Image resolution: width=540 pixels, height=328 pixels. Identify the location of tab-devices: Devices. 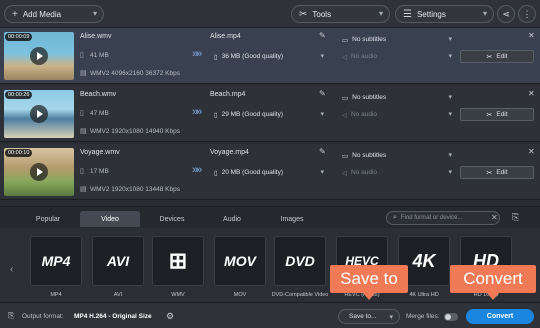
(172, 219).